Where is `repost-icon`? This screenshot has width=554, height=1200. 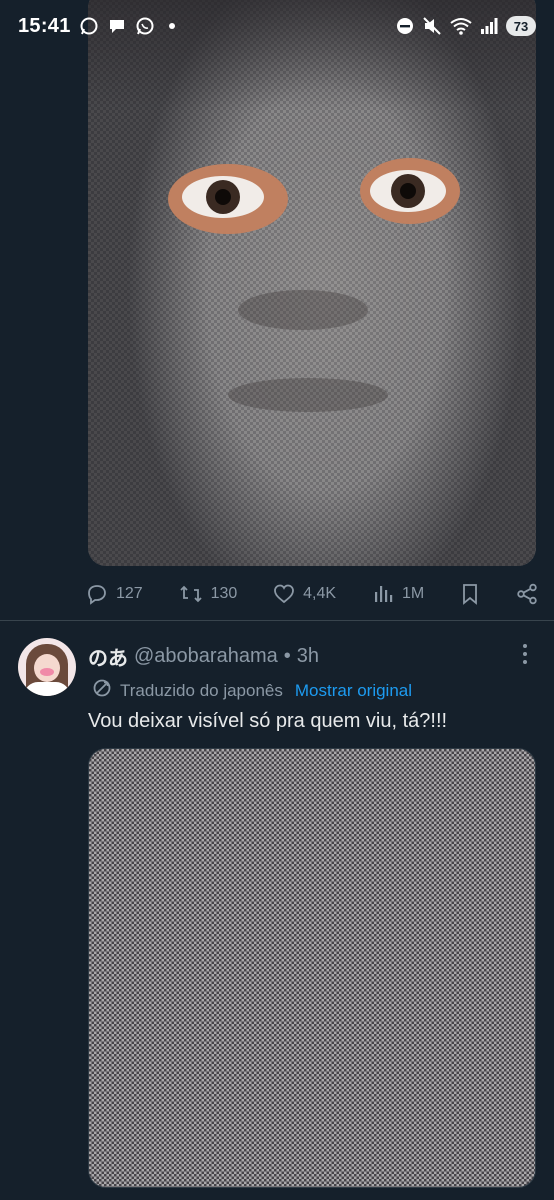 repost-icon is located at coordinates (191, 594).